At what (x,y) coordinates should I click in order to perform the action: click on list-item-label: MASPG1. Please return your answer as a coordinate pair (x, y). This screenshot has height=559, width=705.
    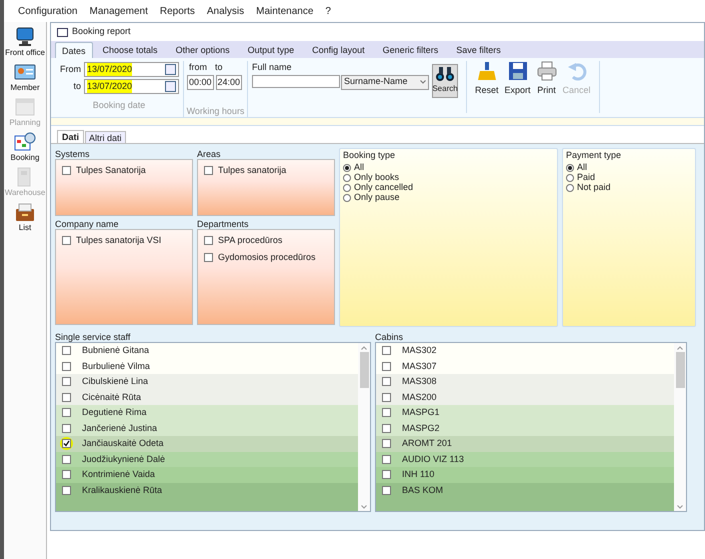
    Looking at the image, I should click on (421, 412).